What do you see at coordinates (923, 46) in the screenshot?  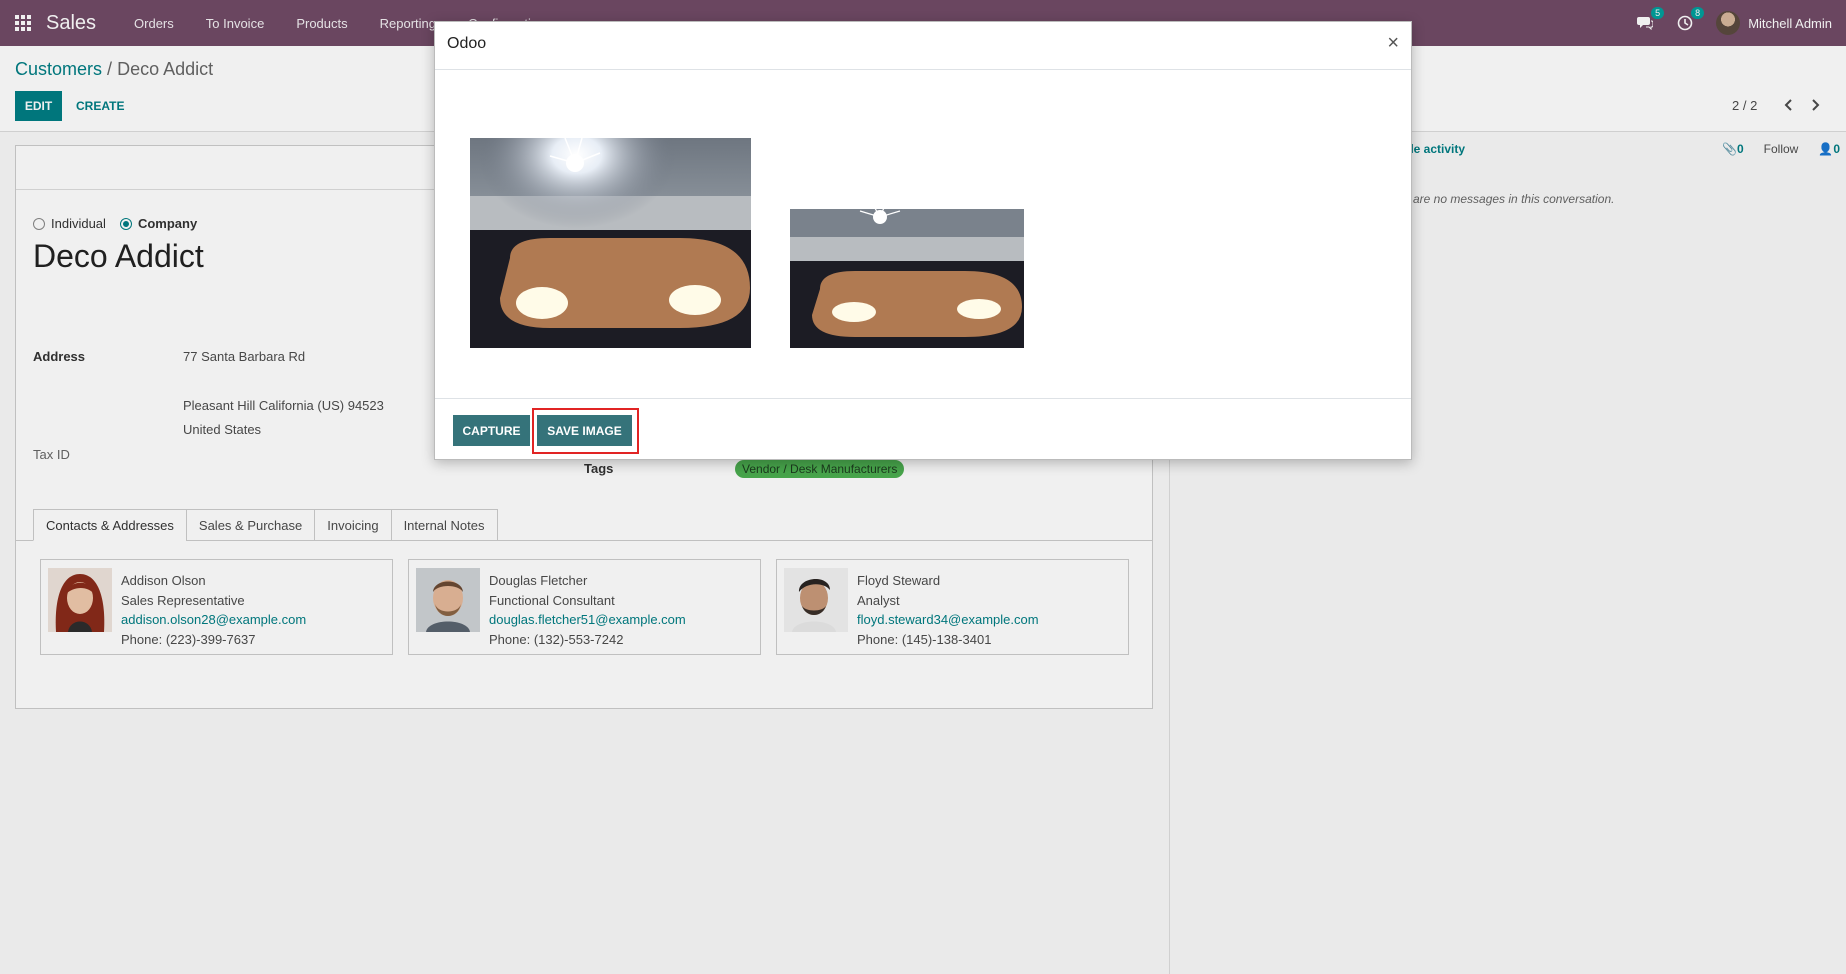 I see `dialog-header: Odoo ×` at bounding box center [923, 46].